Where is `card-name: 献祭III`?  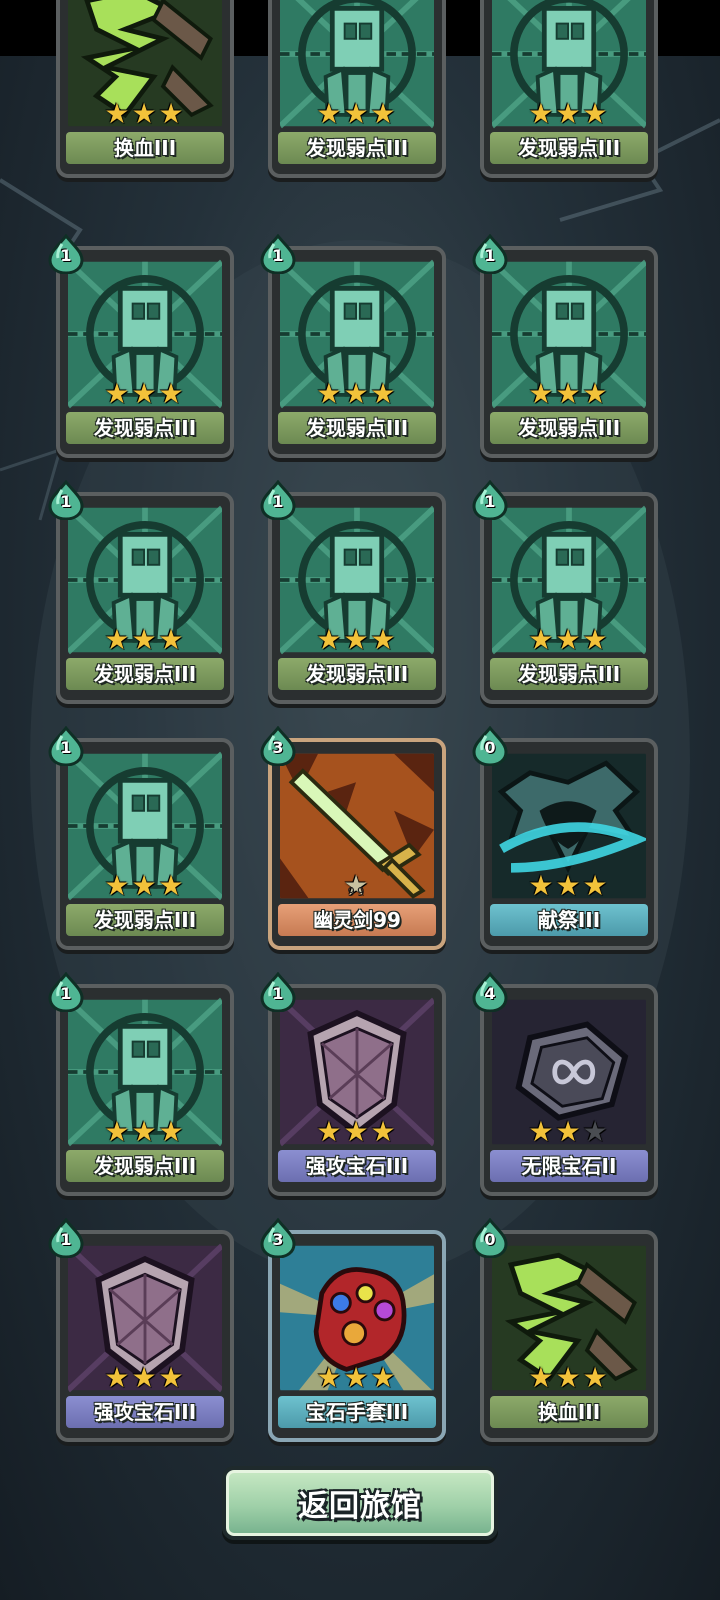 card-name: 献祭III is located at coordinates (569, 920).